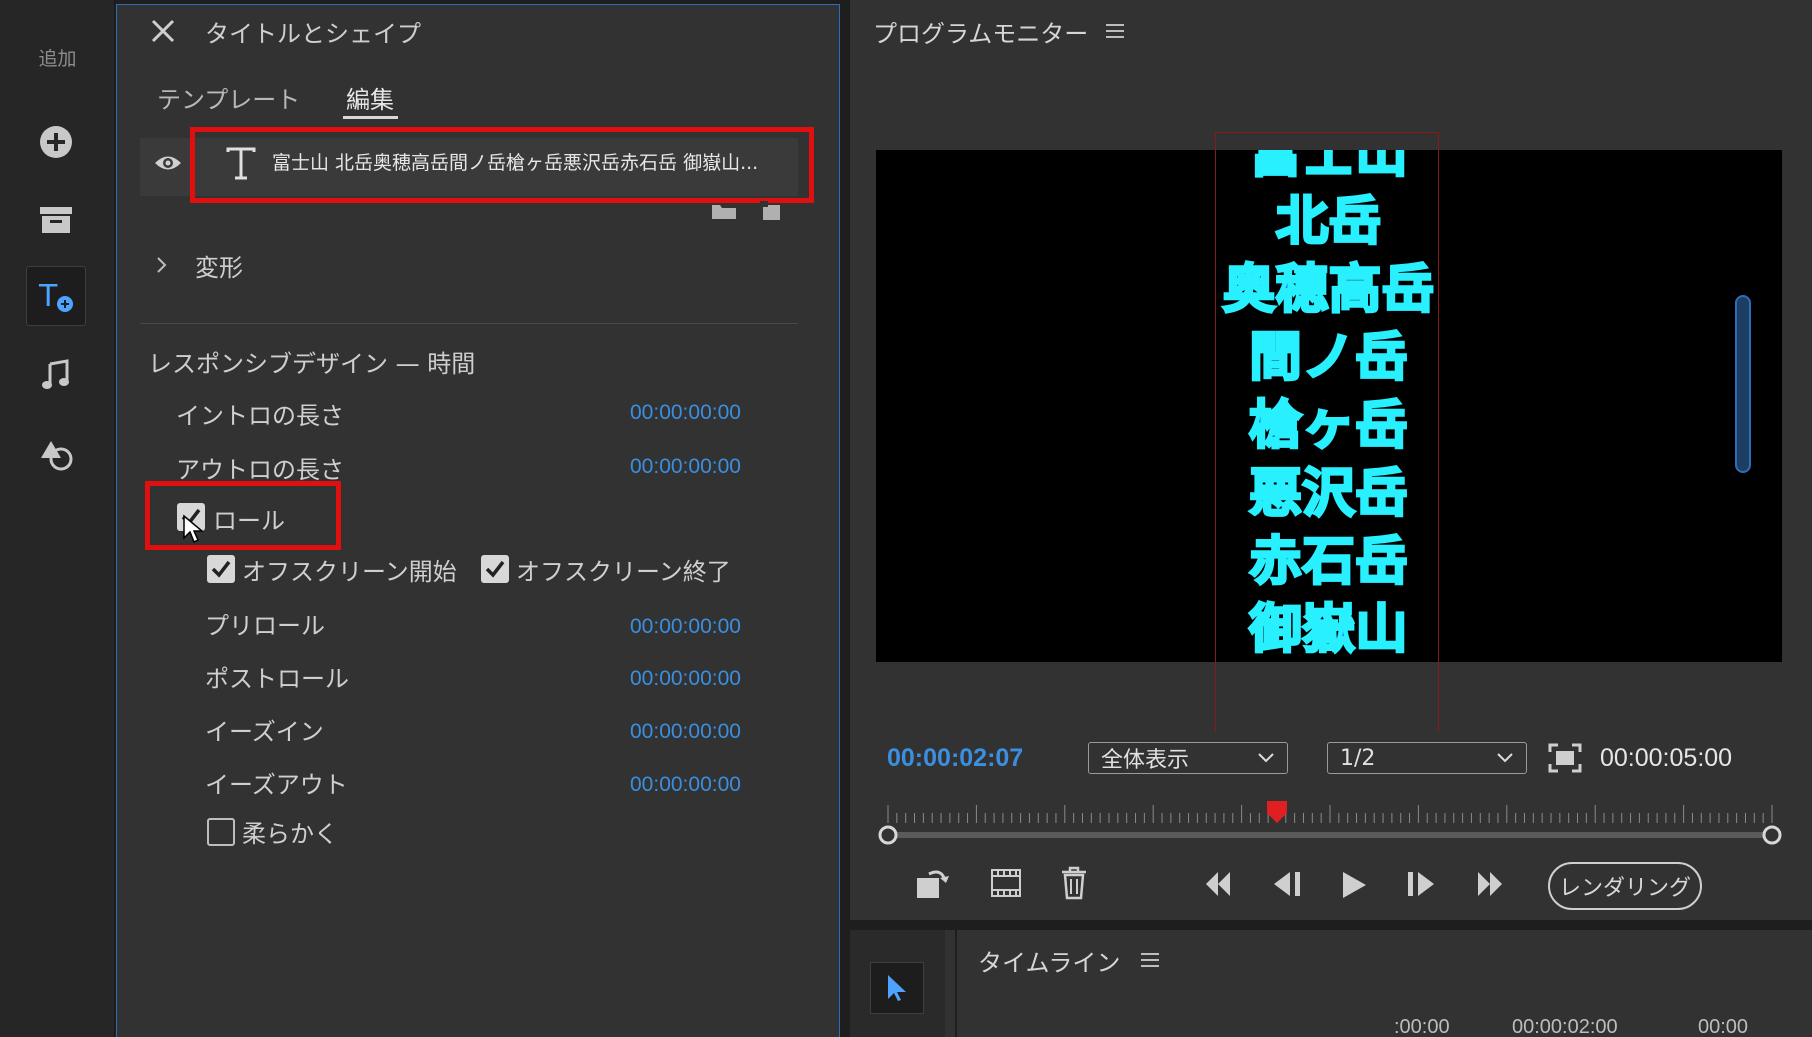 This screenshot has width=1812, height=1037. What do you see at coordinates (724, 213) in the screenshot?
I see `folder-icon` at bounding box center [724, 213].